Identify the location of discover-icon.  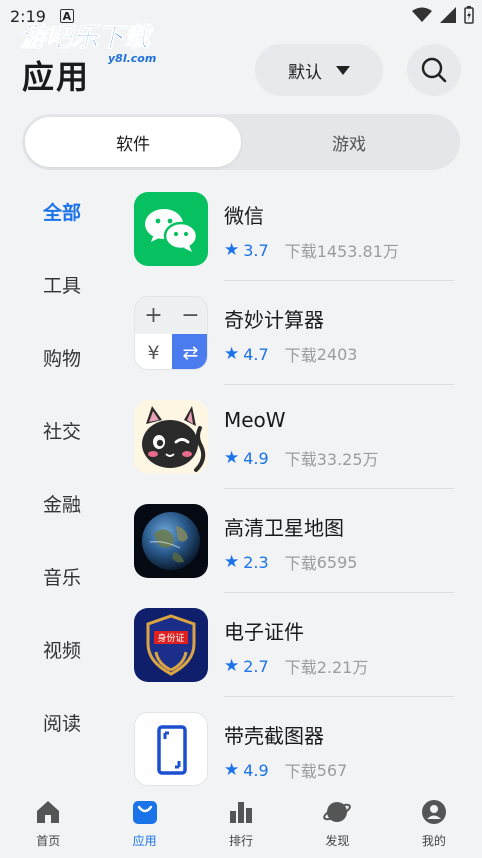
(337, 812).